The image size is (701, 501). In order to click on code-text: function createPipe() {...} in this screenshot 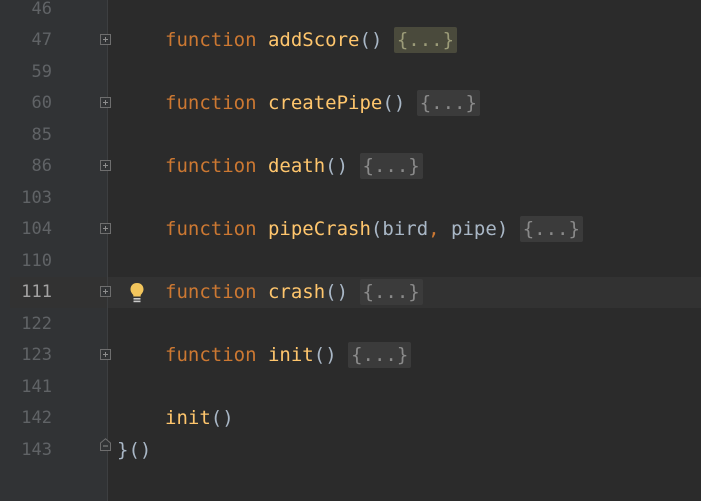, I will do `click(322, 103)`.